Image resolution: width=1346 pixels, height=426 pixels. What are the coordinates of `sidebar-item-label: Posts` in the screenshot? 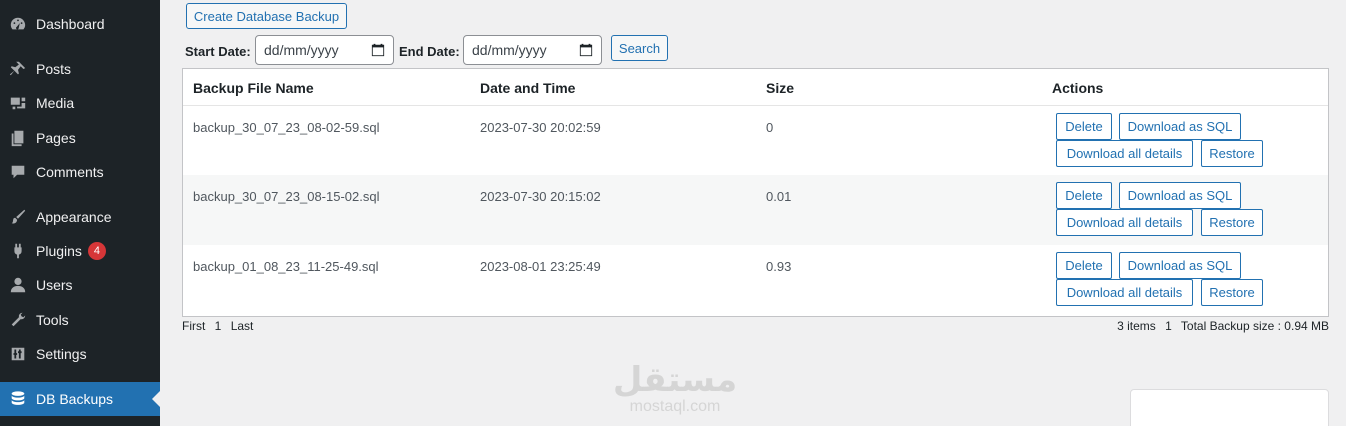 It's located at (54, 69).